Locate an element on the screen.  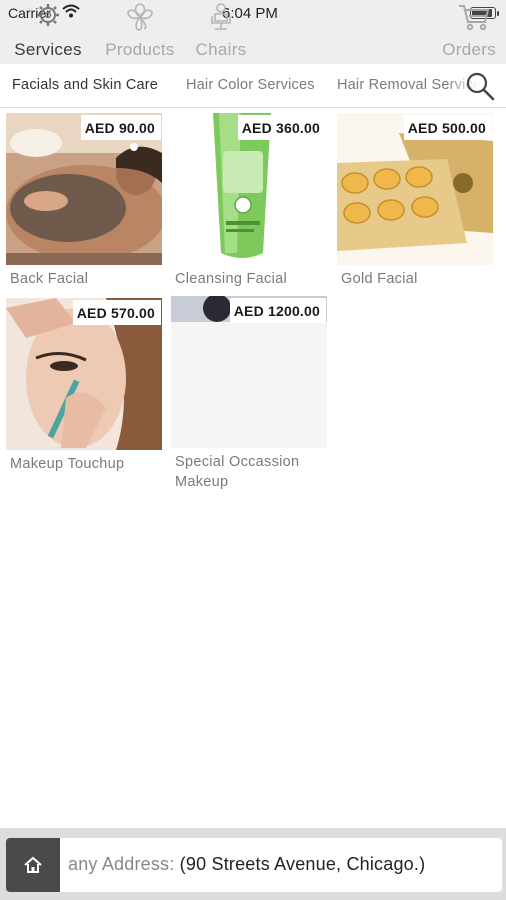
price-badge: AED 1200.00 is located at coordinates (277, 310).